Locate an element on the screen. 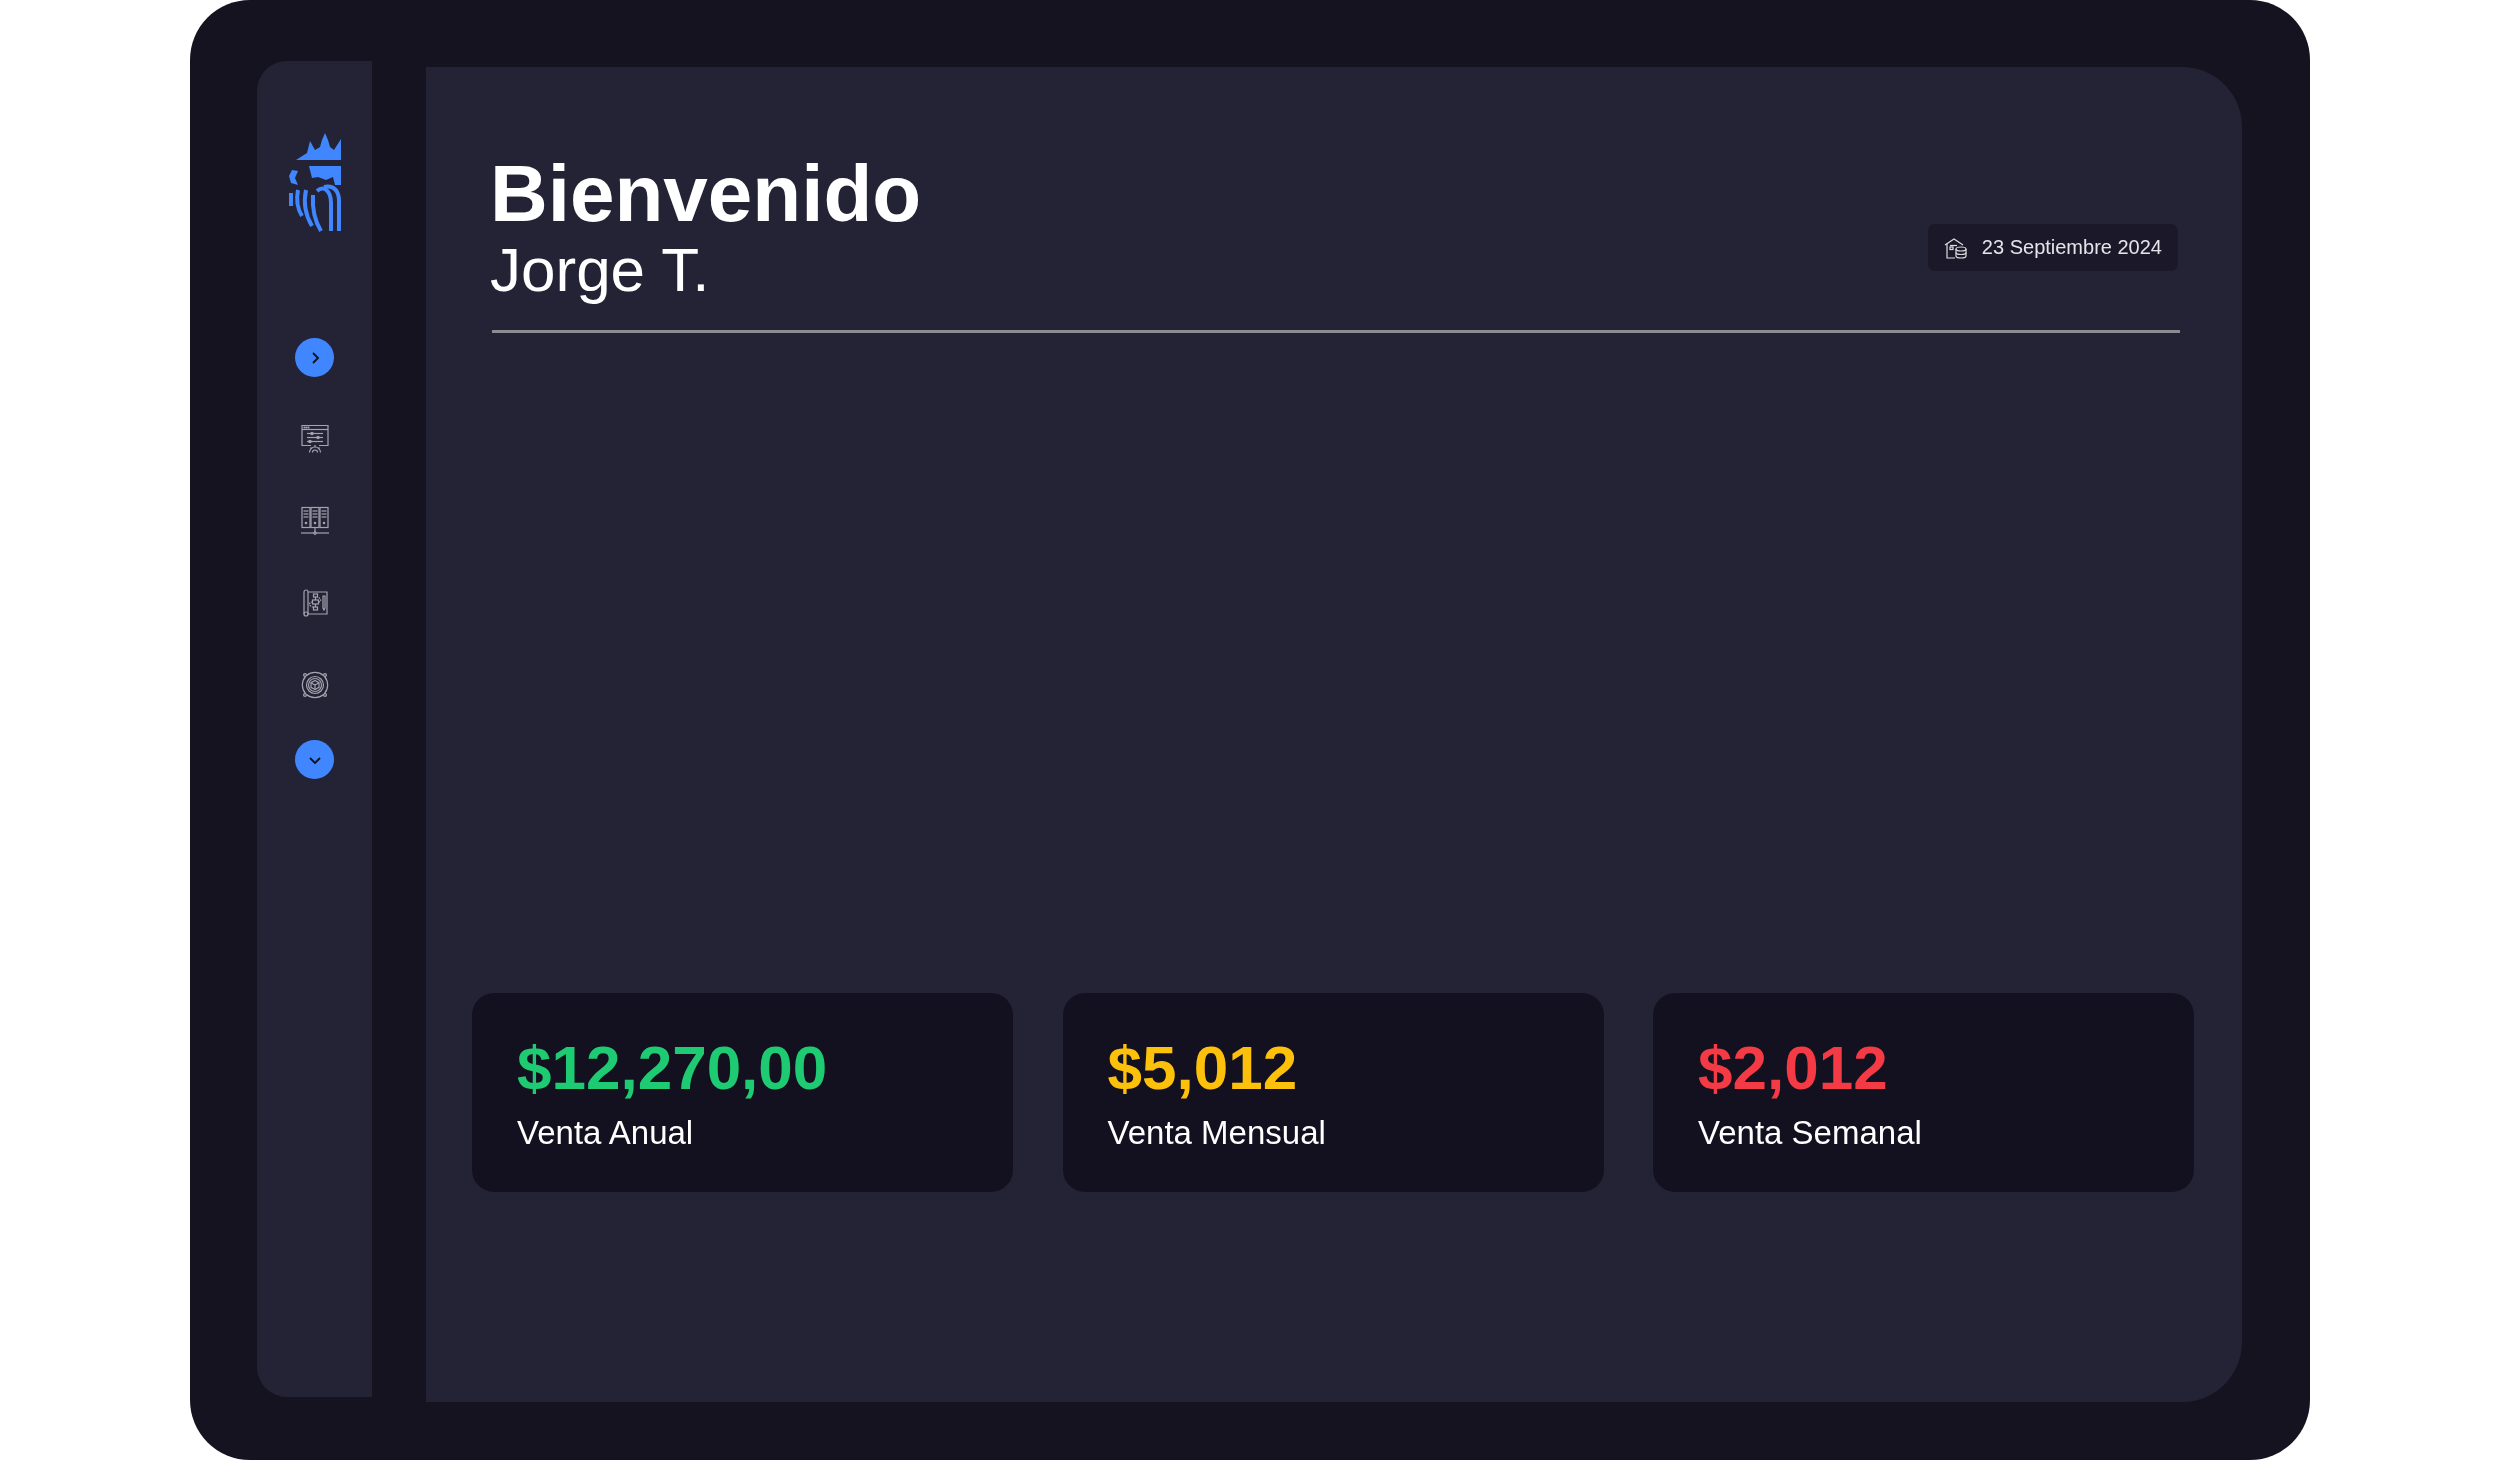 The height and width of the screenshot is (1460, 2500). stat-value: $12,270,00 is located at coordinates (673, 1068).